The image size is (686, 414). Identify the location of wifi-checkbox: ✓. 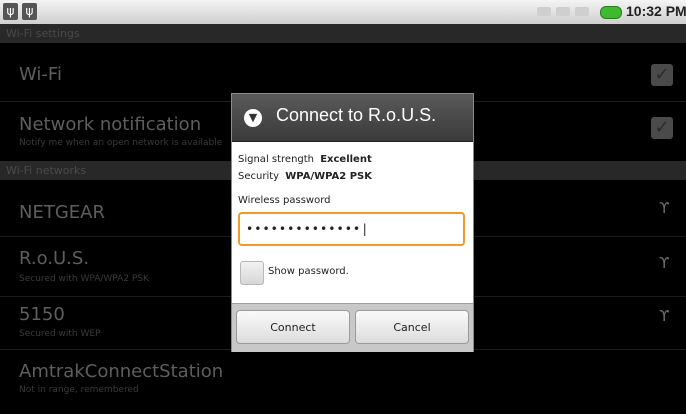
(662, 75).